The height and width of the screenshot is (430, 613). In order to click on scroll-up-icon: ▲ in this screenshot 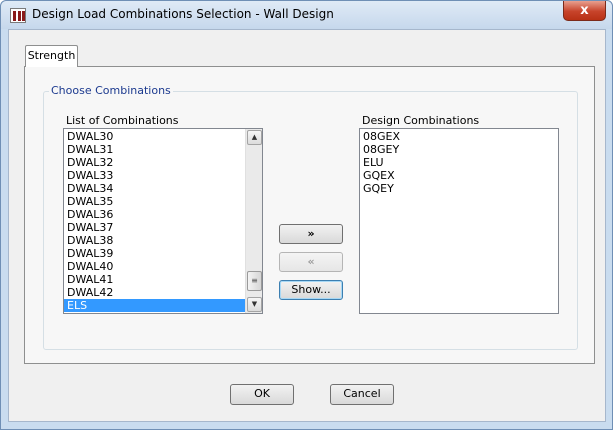, I will do `click(254, 137)`.